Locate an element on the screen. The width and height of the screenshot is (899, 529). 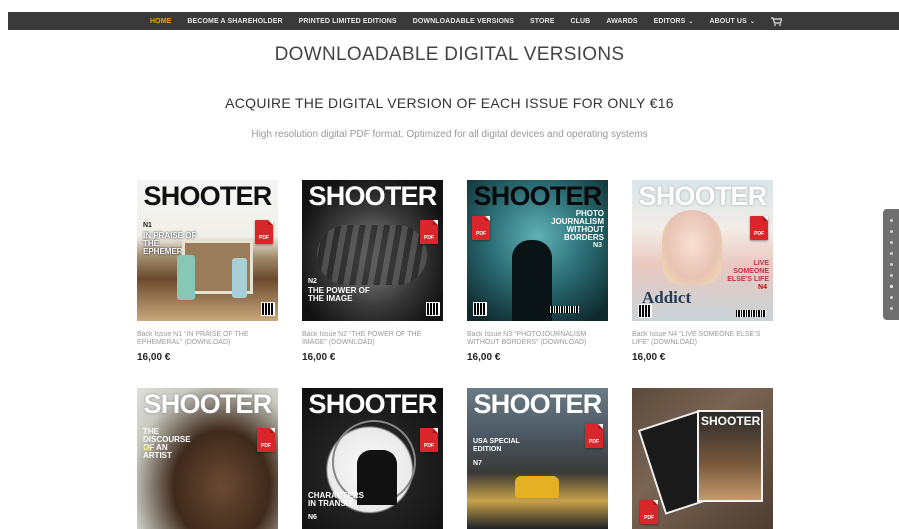
cover-issue-number: N7 is located at coordinates (477, 463).